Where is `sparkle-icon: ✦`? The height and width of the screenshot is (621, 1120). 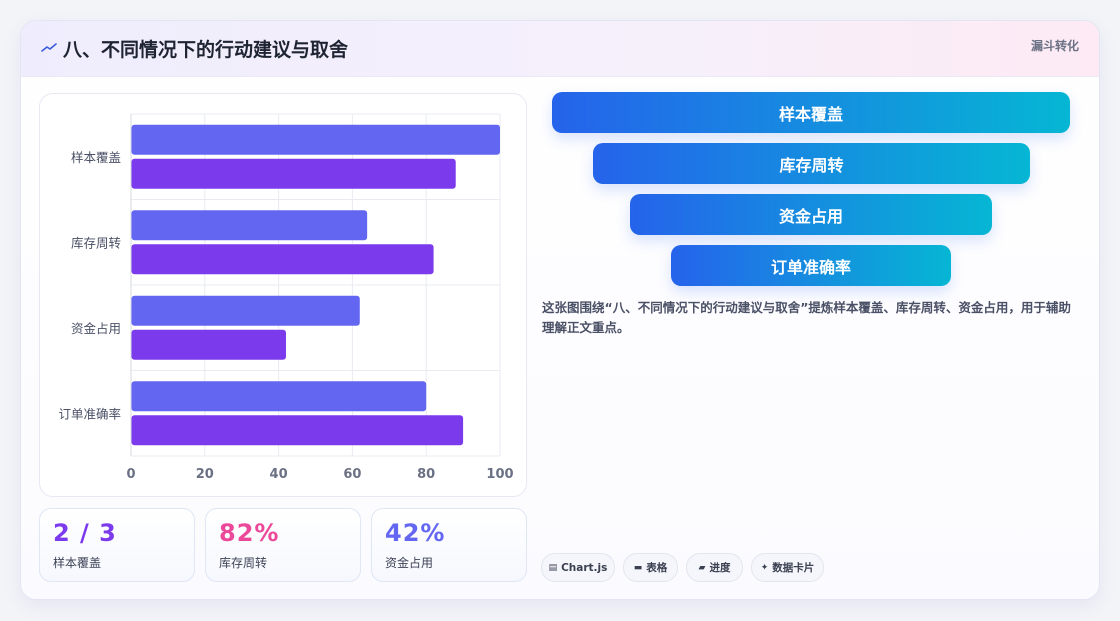 sparkle-icon: ✦ is located at coordinates (764, 567).